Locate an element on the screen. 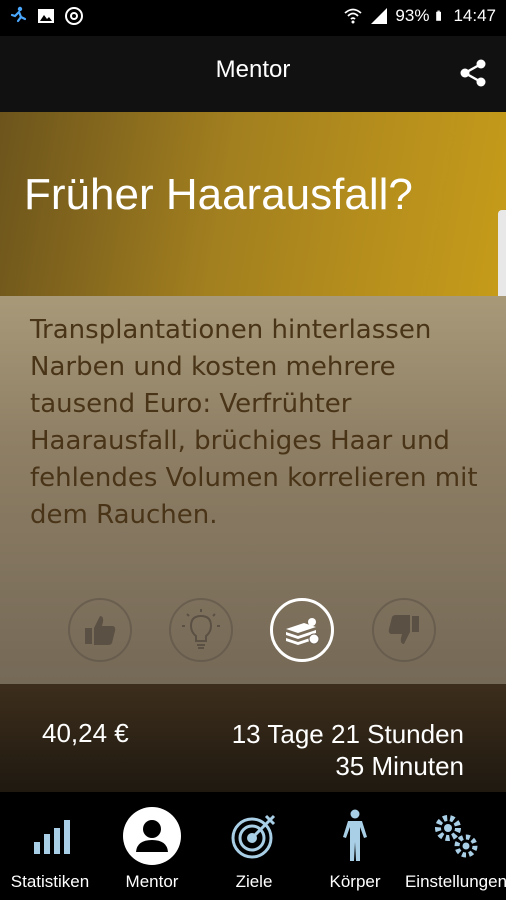  nav-item-statistiken: Statistiken is located at coordinates (50, 846).